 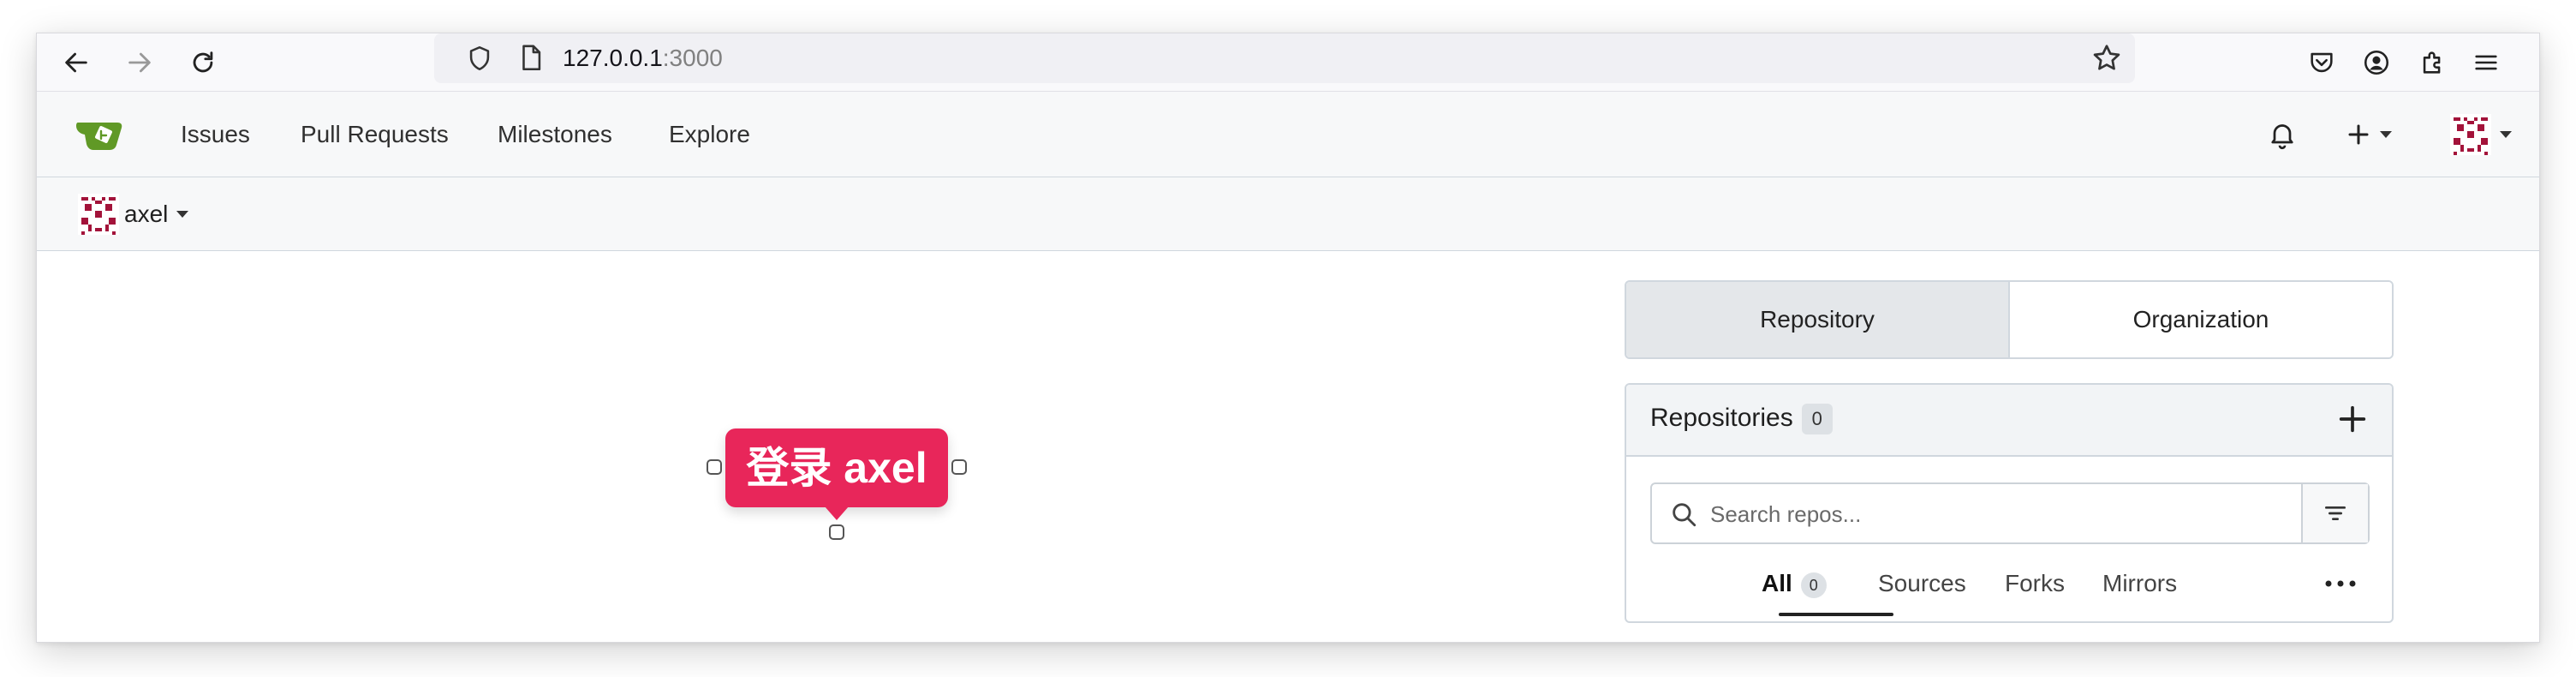 I want to click on page-icon, so click(x=531, y=58).